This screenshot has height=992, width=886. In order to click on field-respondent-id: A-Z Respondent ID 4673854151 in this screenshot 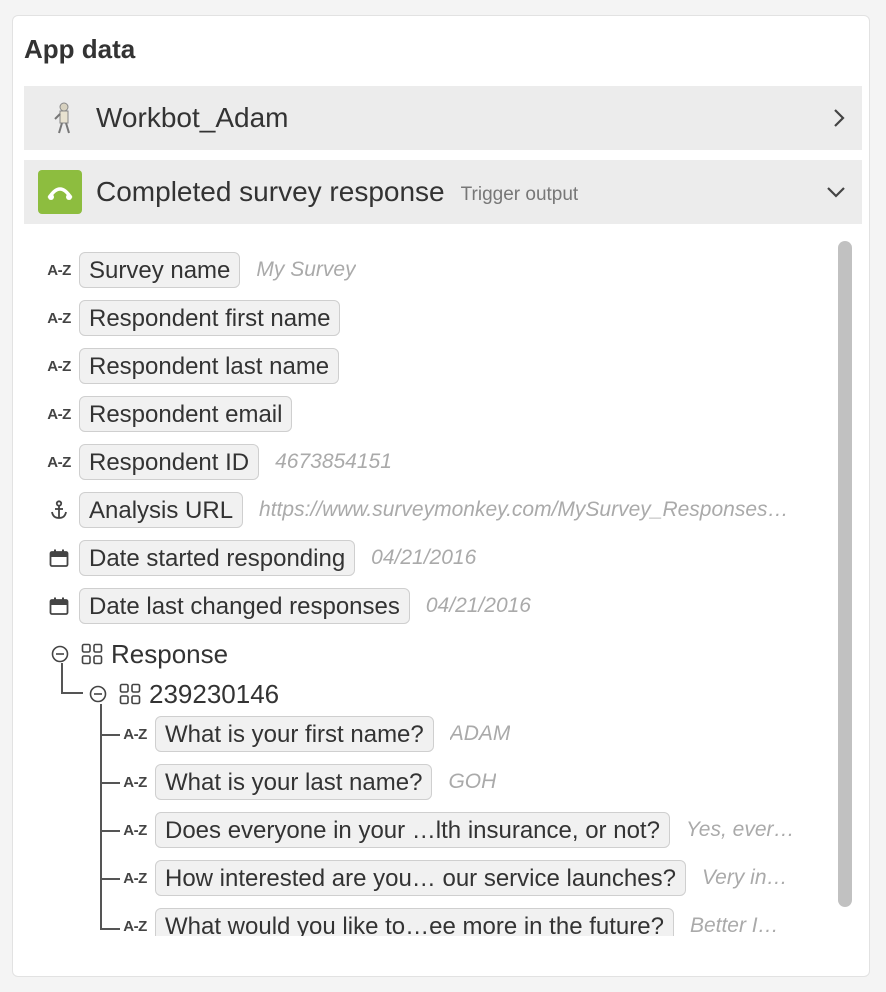, I will do `click(218, 462)`.